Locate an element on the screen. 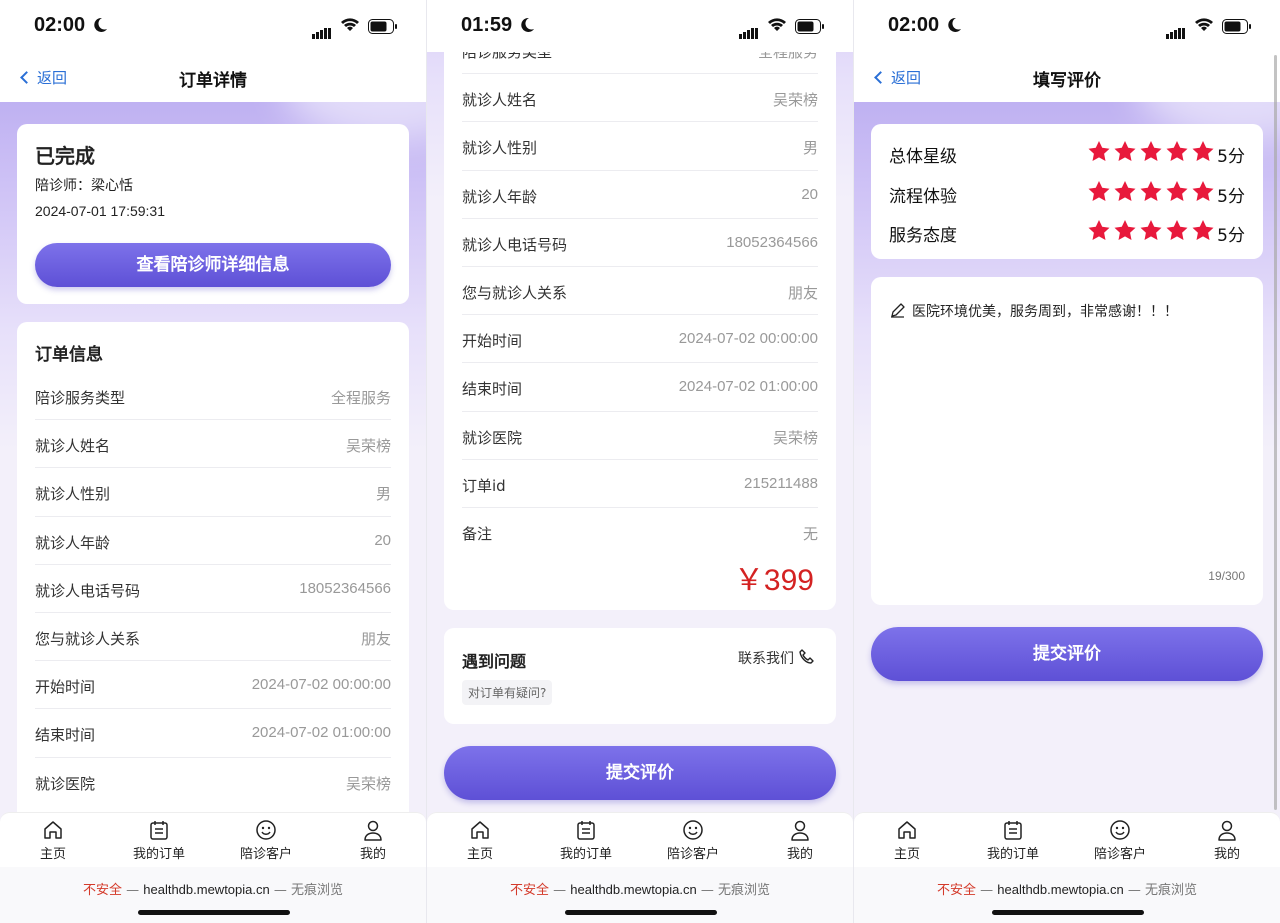  info-value: 18052364566 is located at coordinates (345, 588).